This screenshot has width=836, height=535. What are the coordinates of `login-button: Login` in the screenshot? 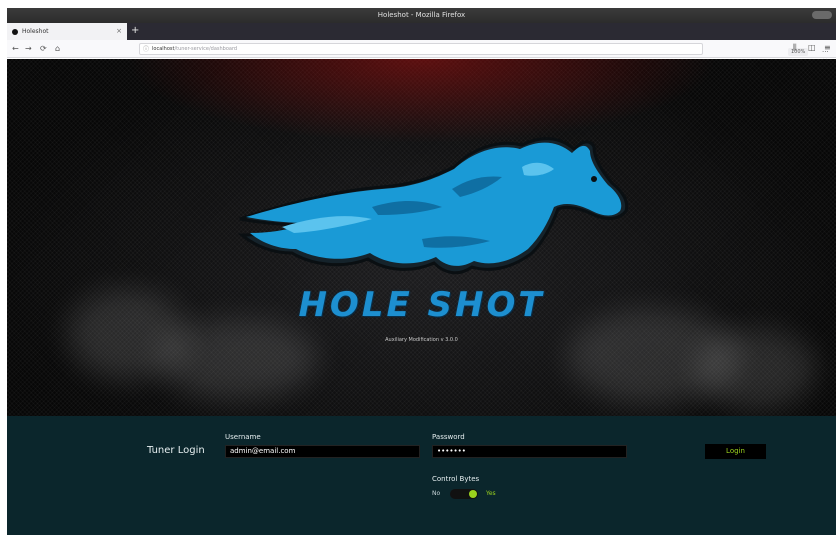 It's located at (735, 451).